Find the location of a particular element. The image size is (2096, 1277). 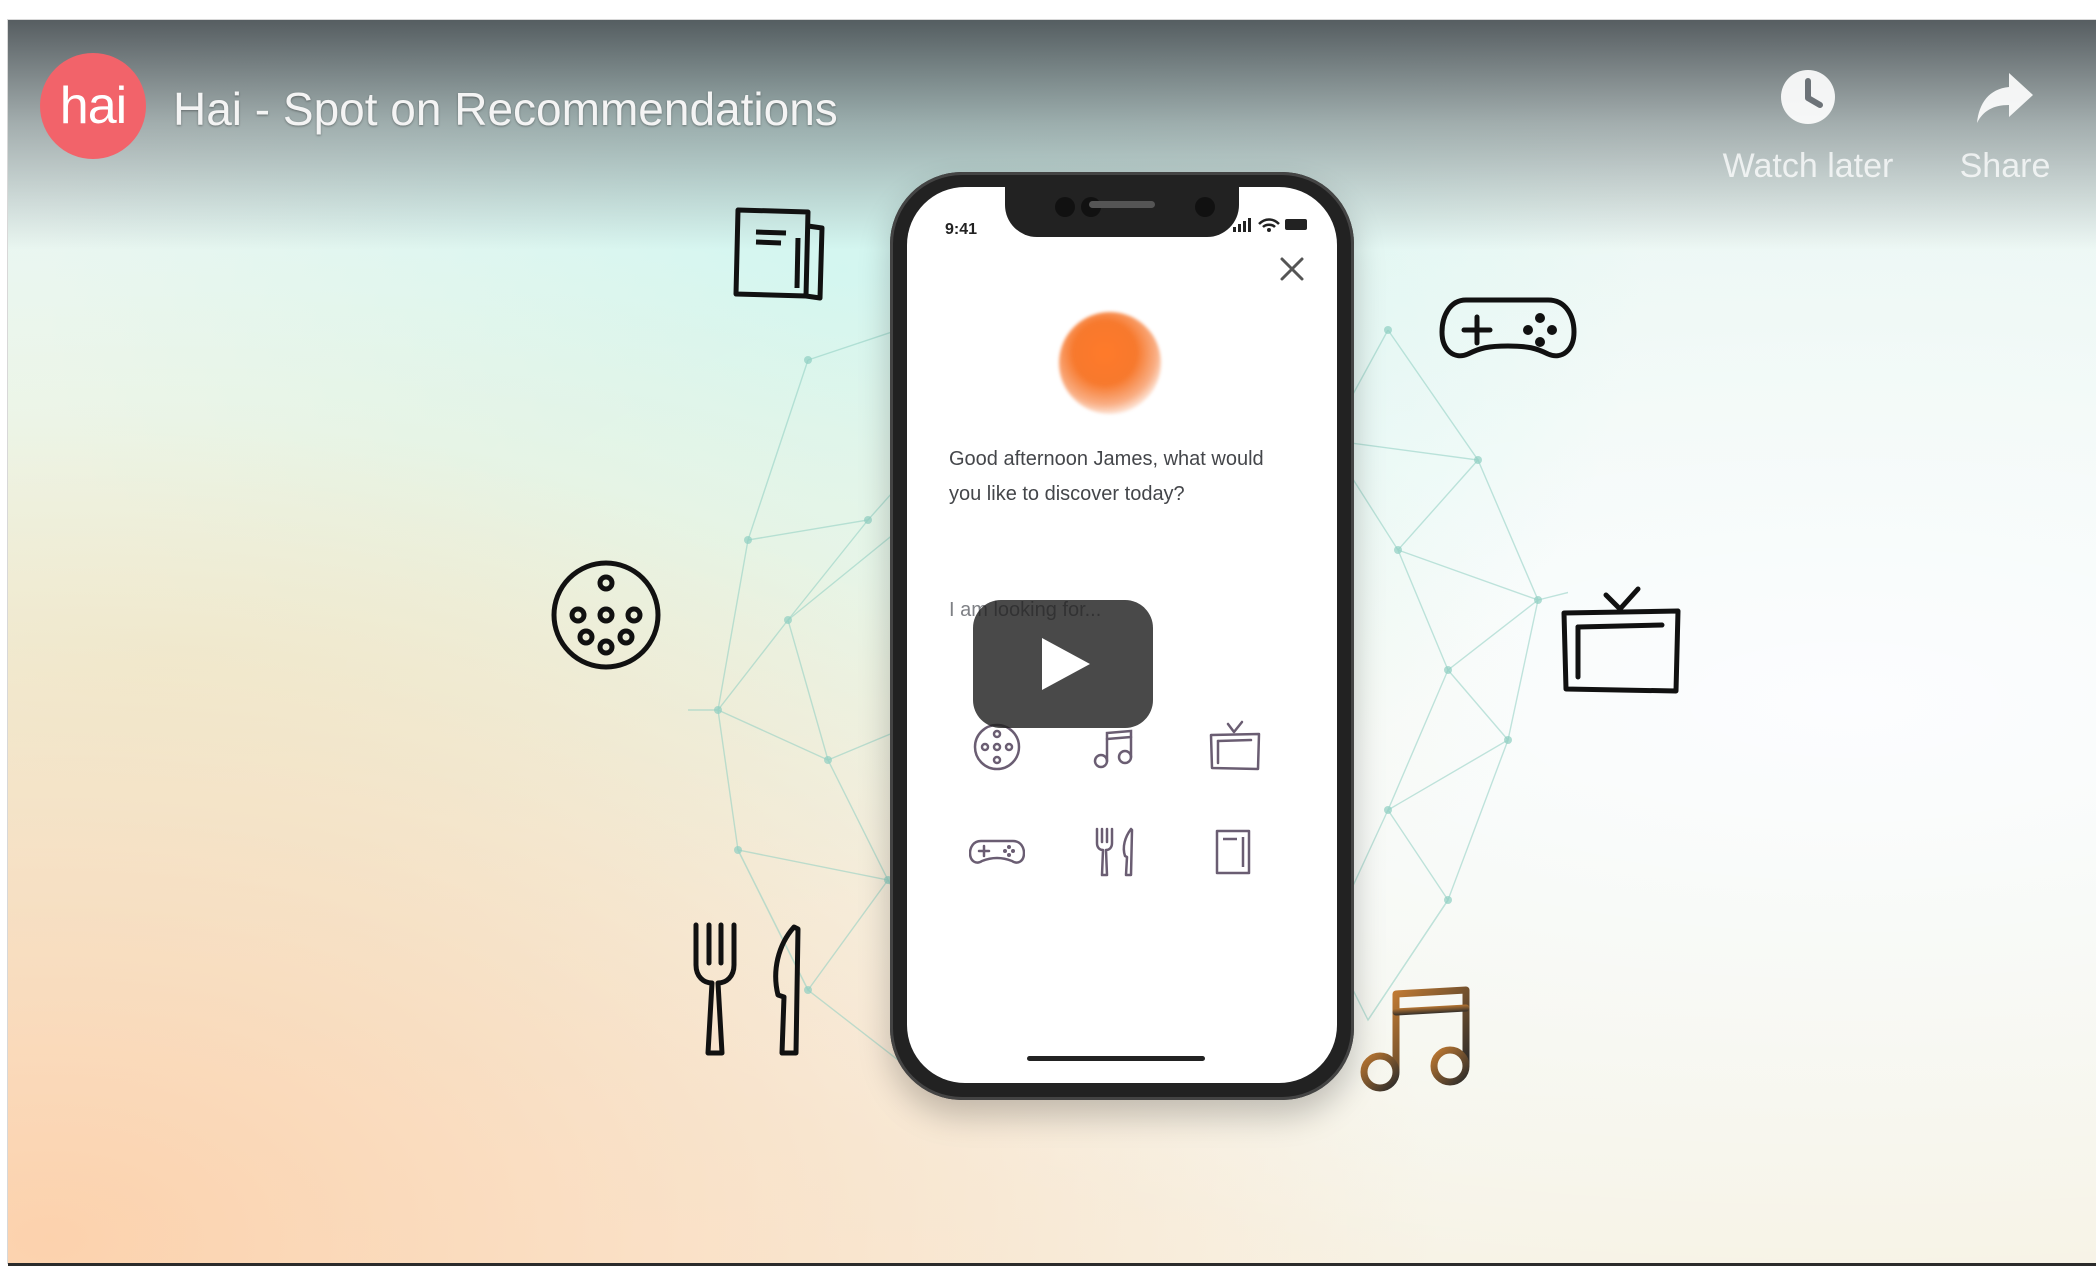

play-icon is located at coordinates (1066, 664).